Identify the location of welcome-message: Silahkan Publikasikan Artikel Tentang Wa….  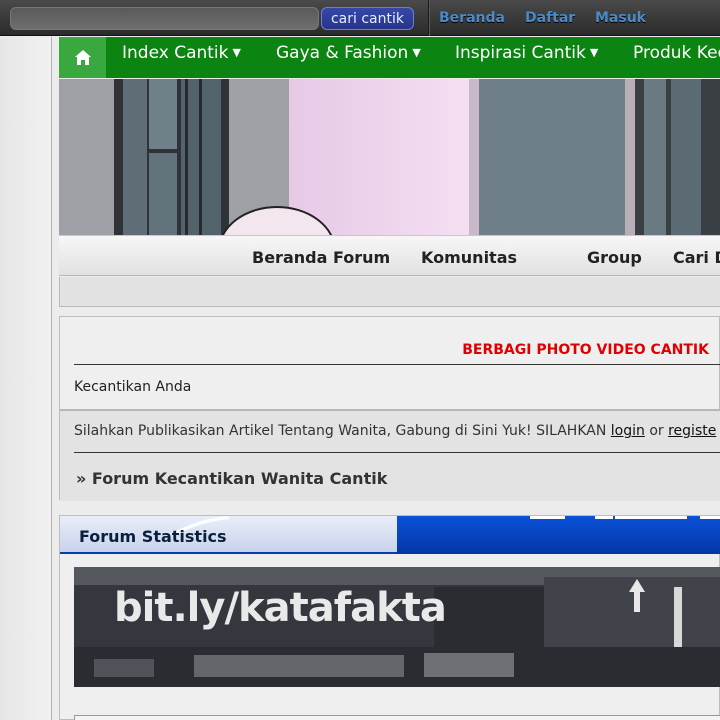
(342, 431).